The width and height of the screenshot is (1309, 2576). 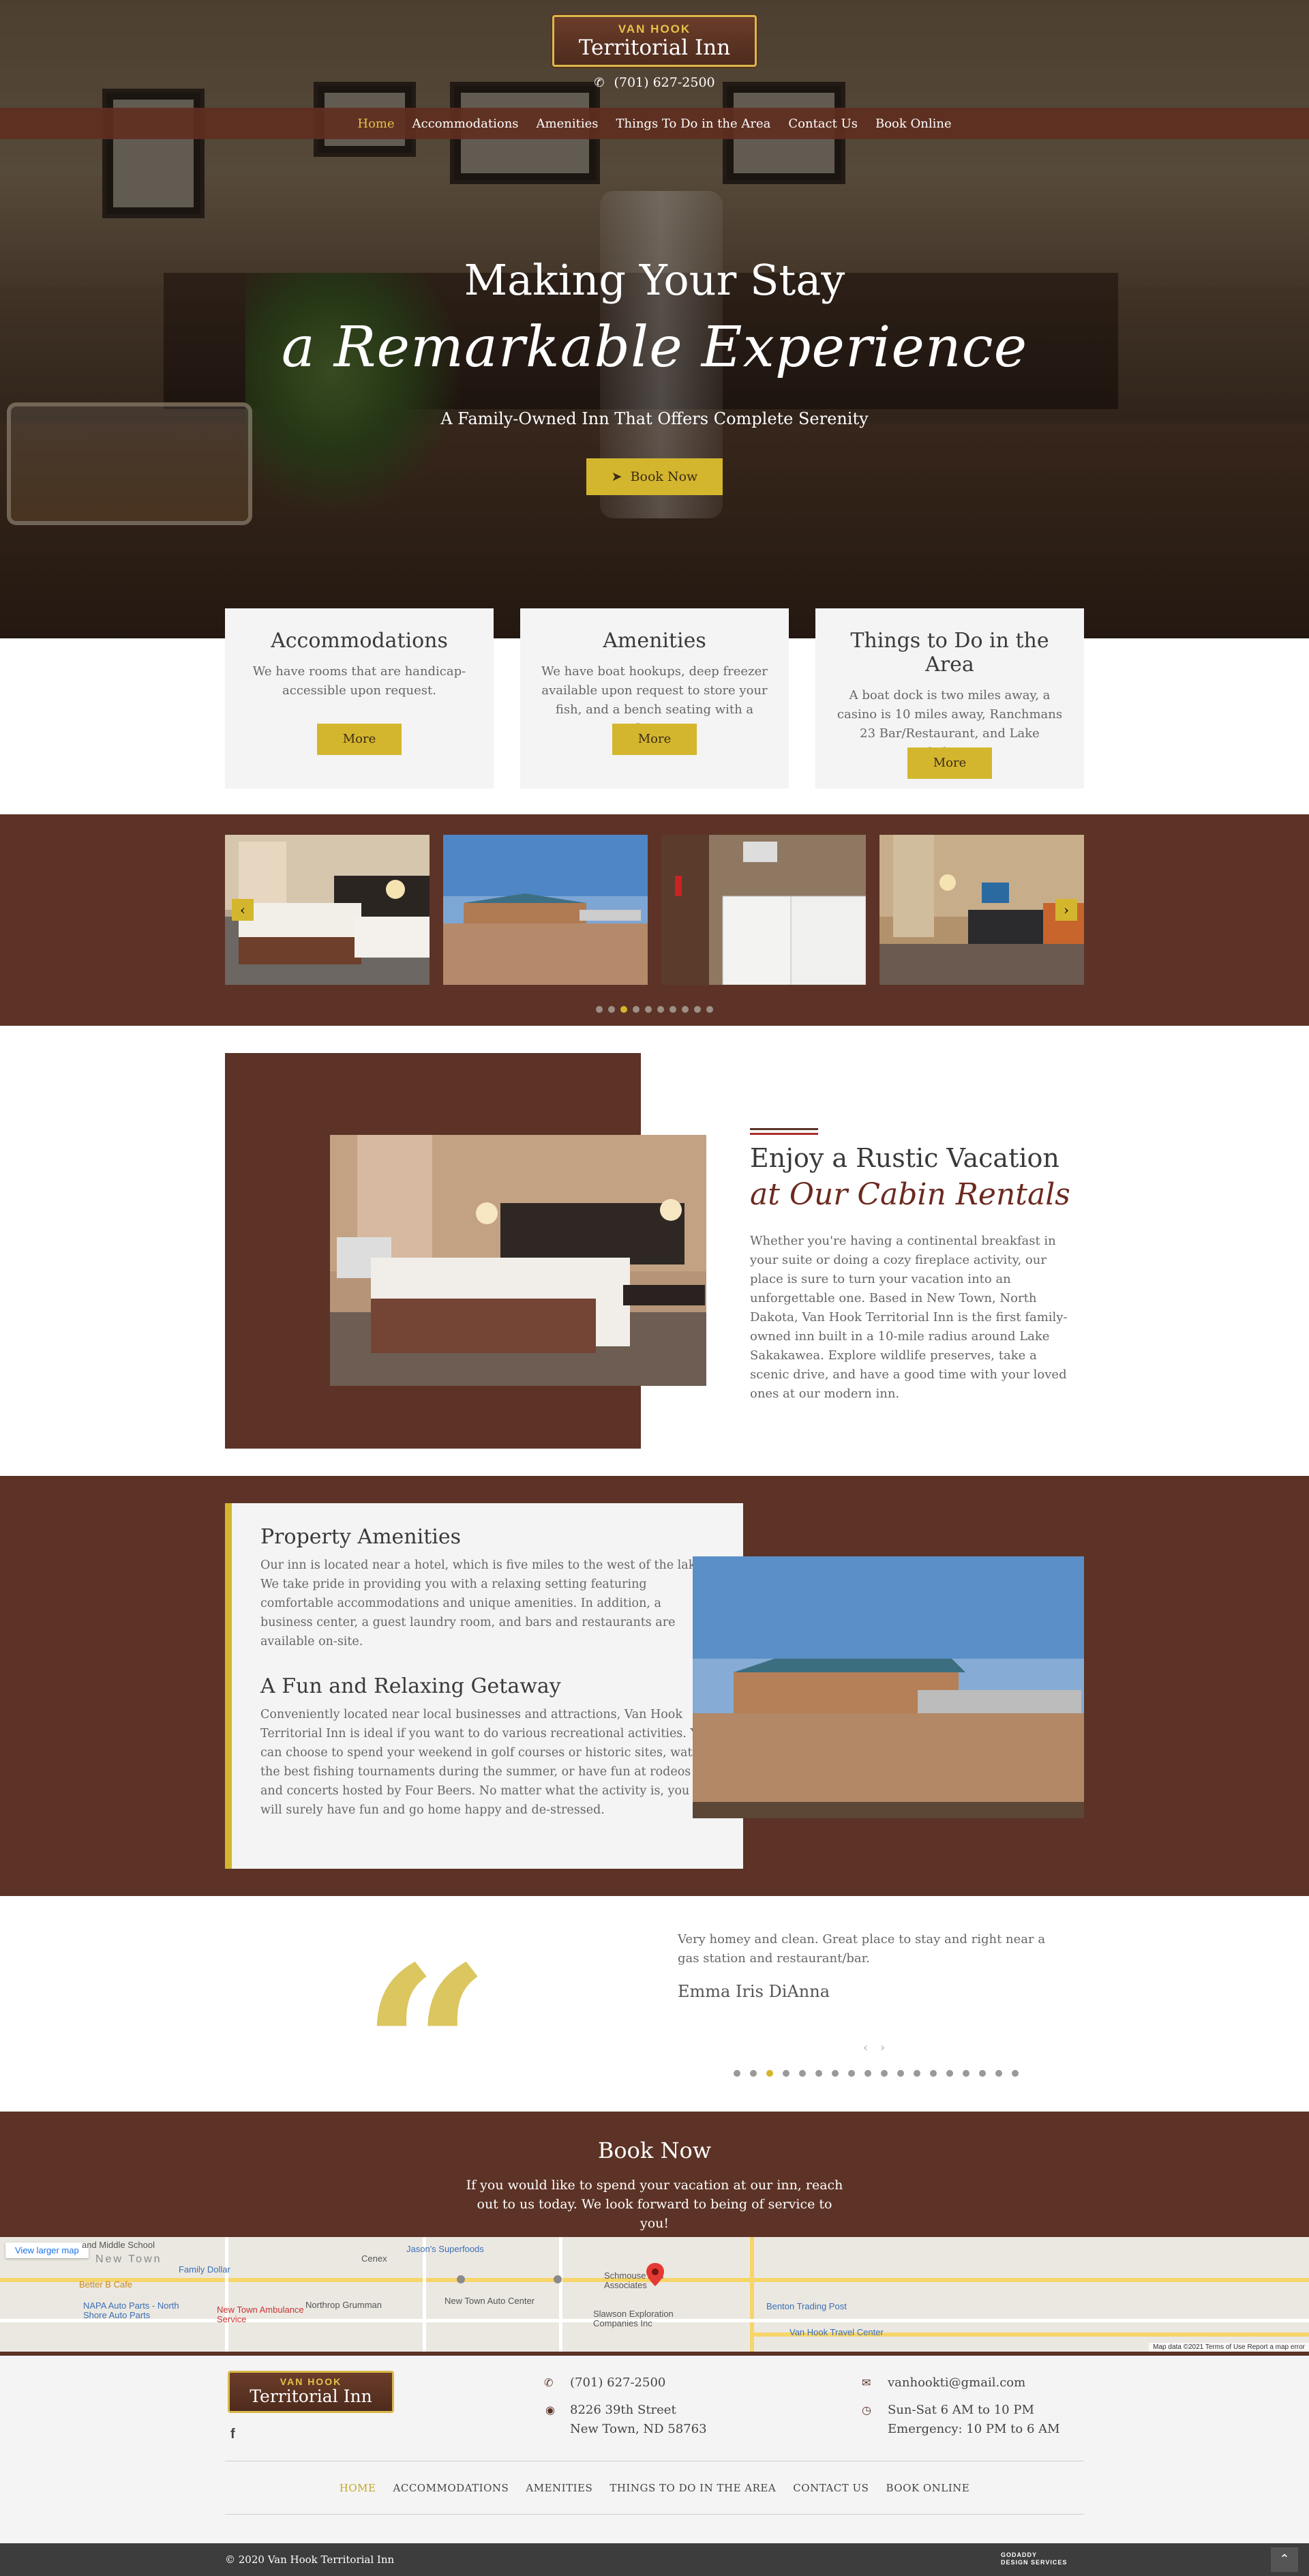 What do you see at coordinates (451, 2488) in the screenshot?
I see `footer-nav-accommodations: ACCOMMODATIONS` at bounding box center [451, 2488].